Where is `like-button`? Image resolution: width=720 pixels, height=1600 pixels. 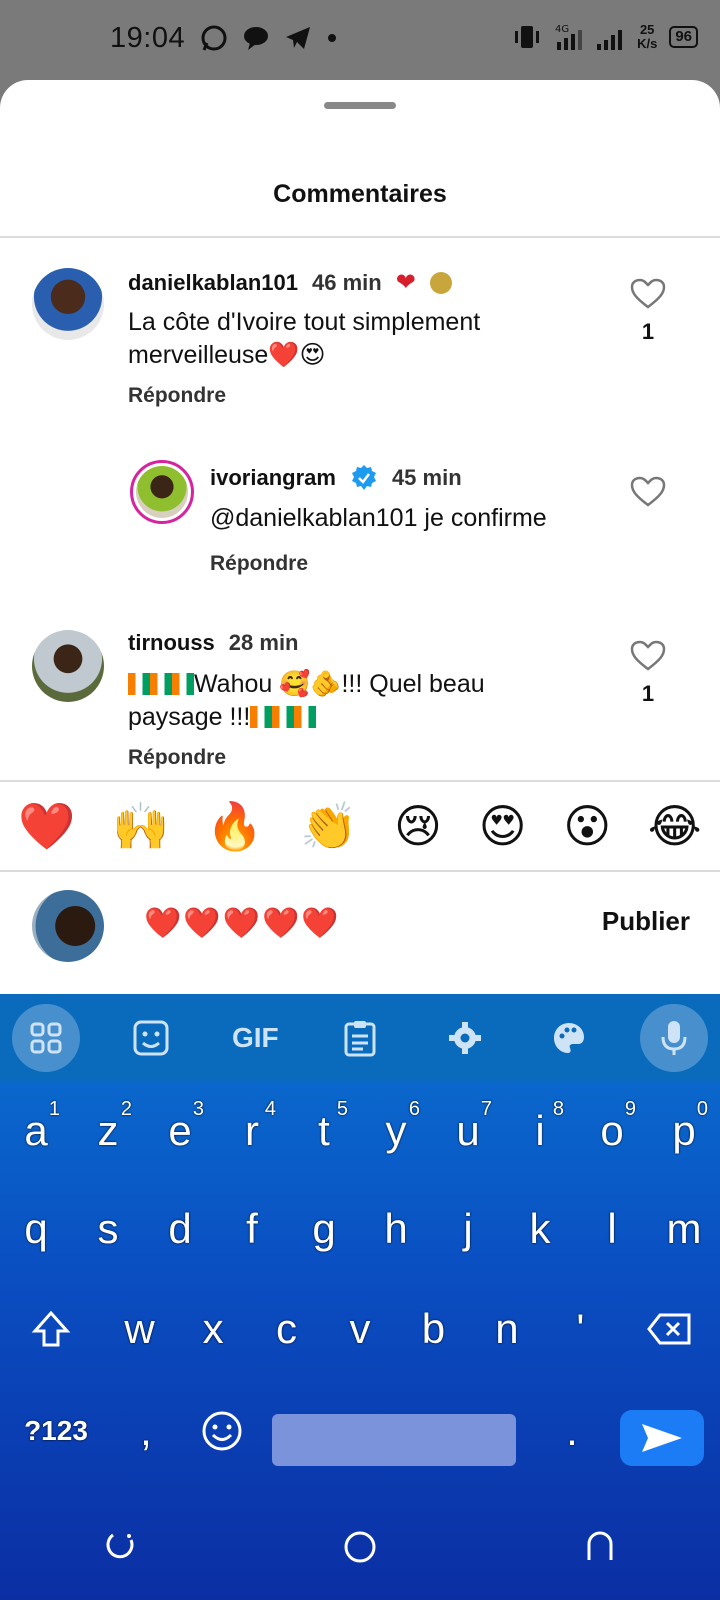
like-button is located at coordinates (648, 494).